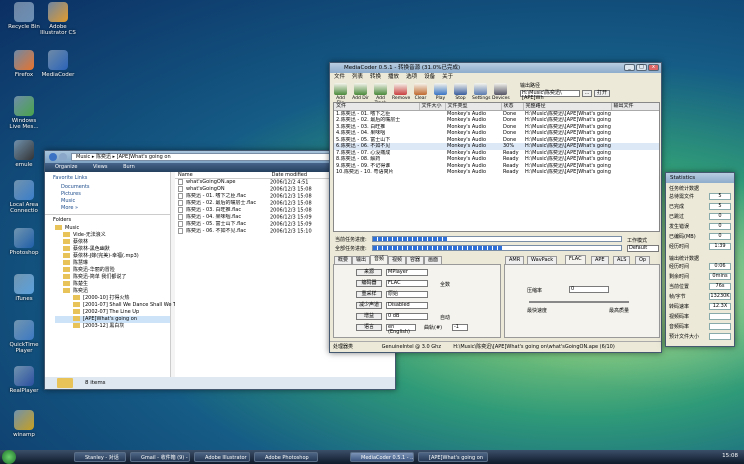 The image size is (744, 464). I want to click on tab-0: AMR, so click(515, 260).